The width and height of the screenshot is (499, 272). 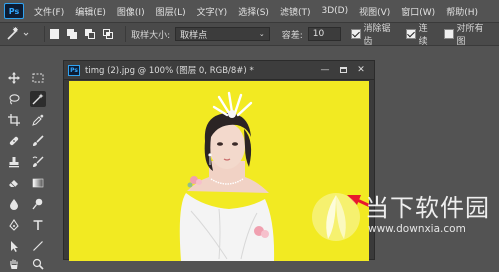 I want to click on menu-3d: 3D(D), so click(x=334, y=11).